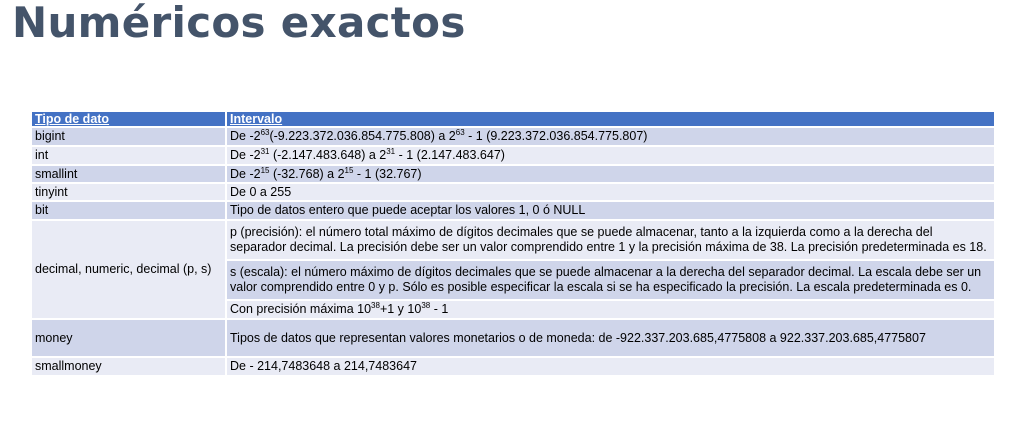 The image size is (1013, 440). What do you see at coordinates (129, 211) in the screenshot?
I see `type-cell: bit` at bounding box center [129, 211].